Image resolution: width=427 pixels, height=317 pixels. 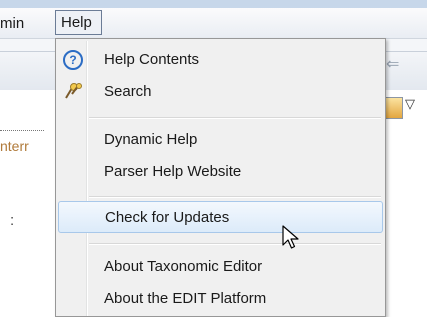 What do you see at coordinates (220, 92) in the screenshot?
I see `menu-item-search: Search` at bounding box center [220, 92].